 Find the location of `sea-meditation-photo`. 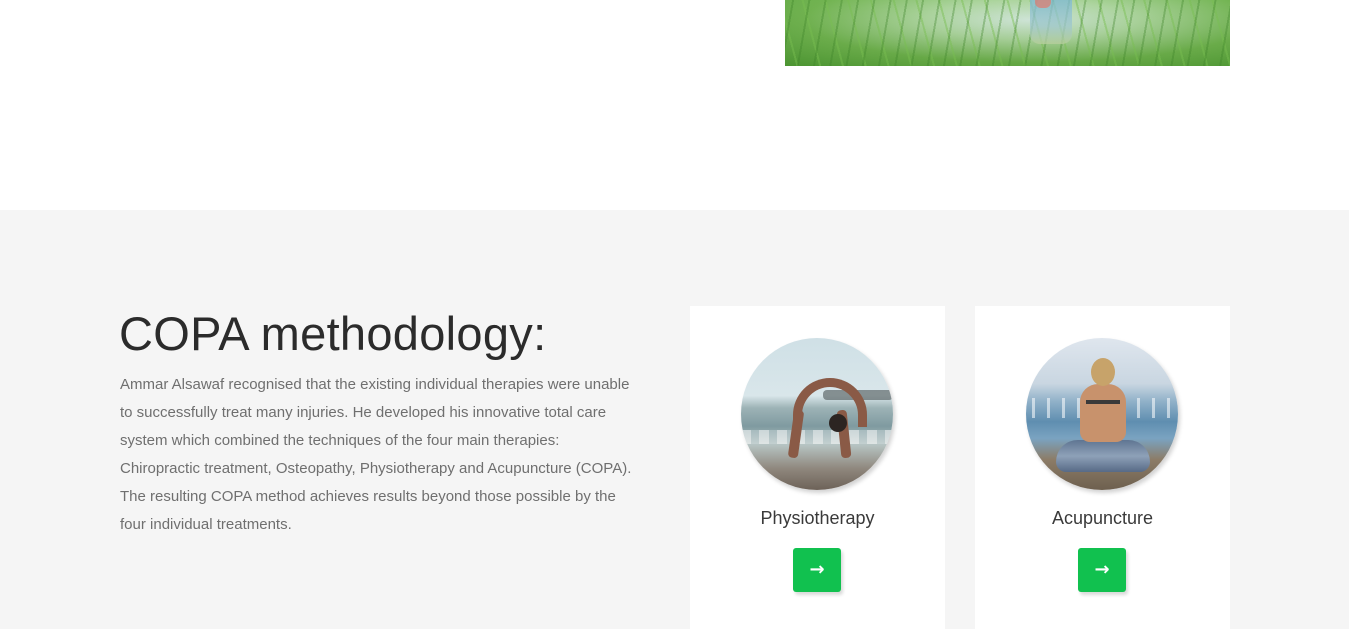

sea-meditation-photo is located at coordinates (1102, 414).